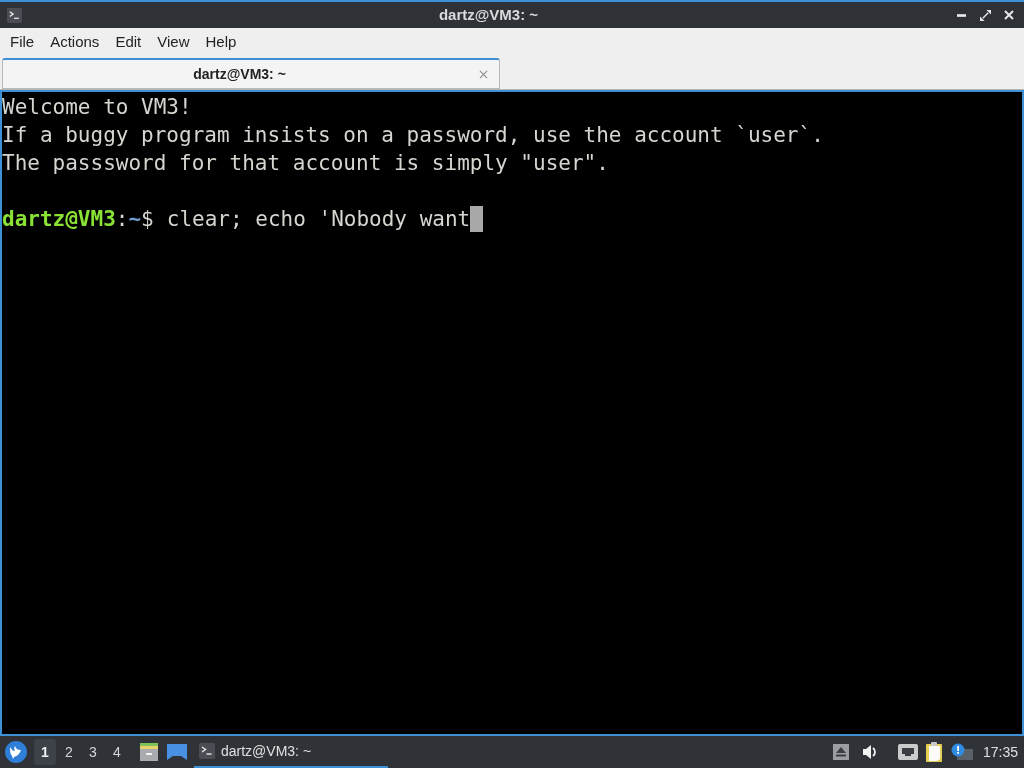  Describe the element at coordinates (69, 752) in the screenshot. I see `desktop-switch-button: 2` at that location.